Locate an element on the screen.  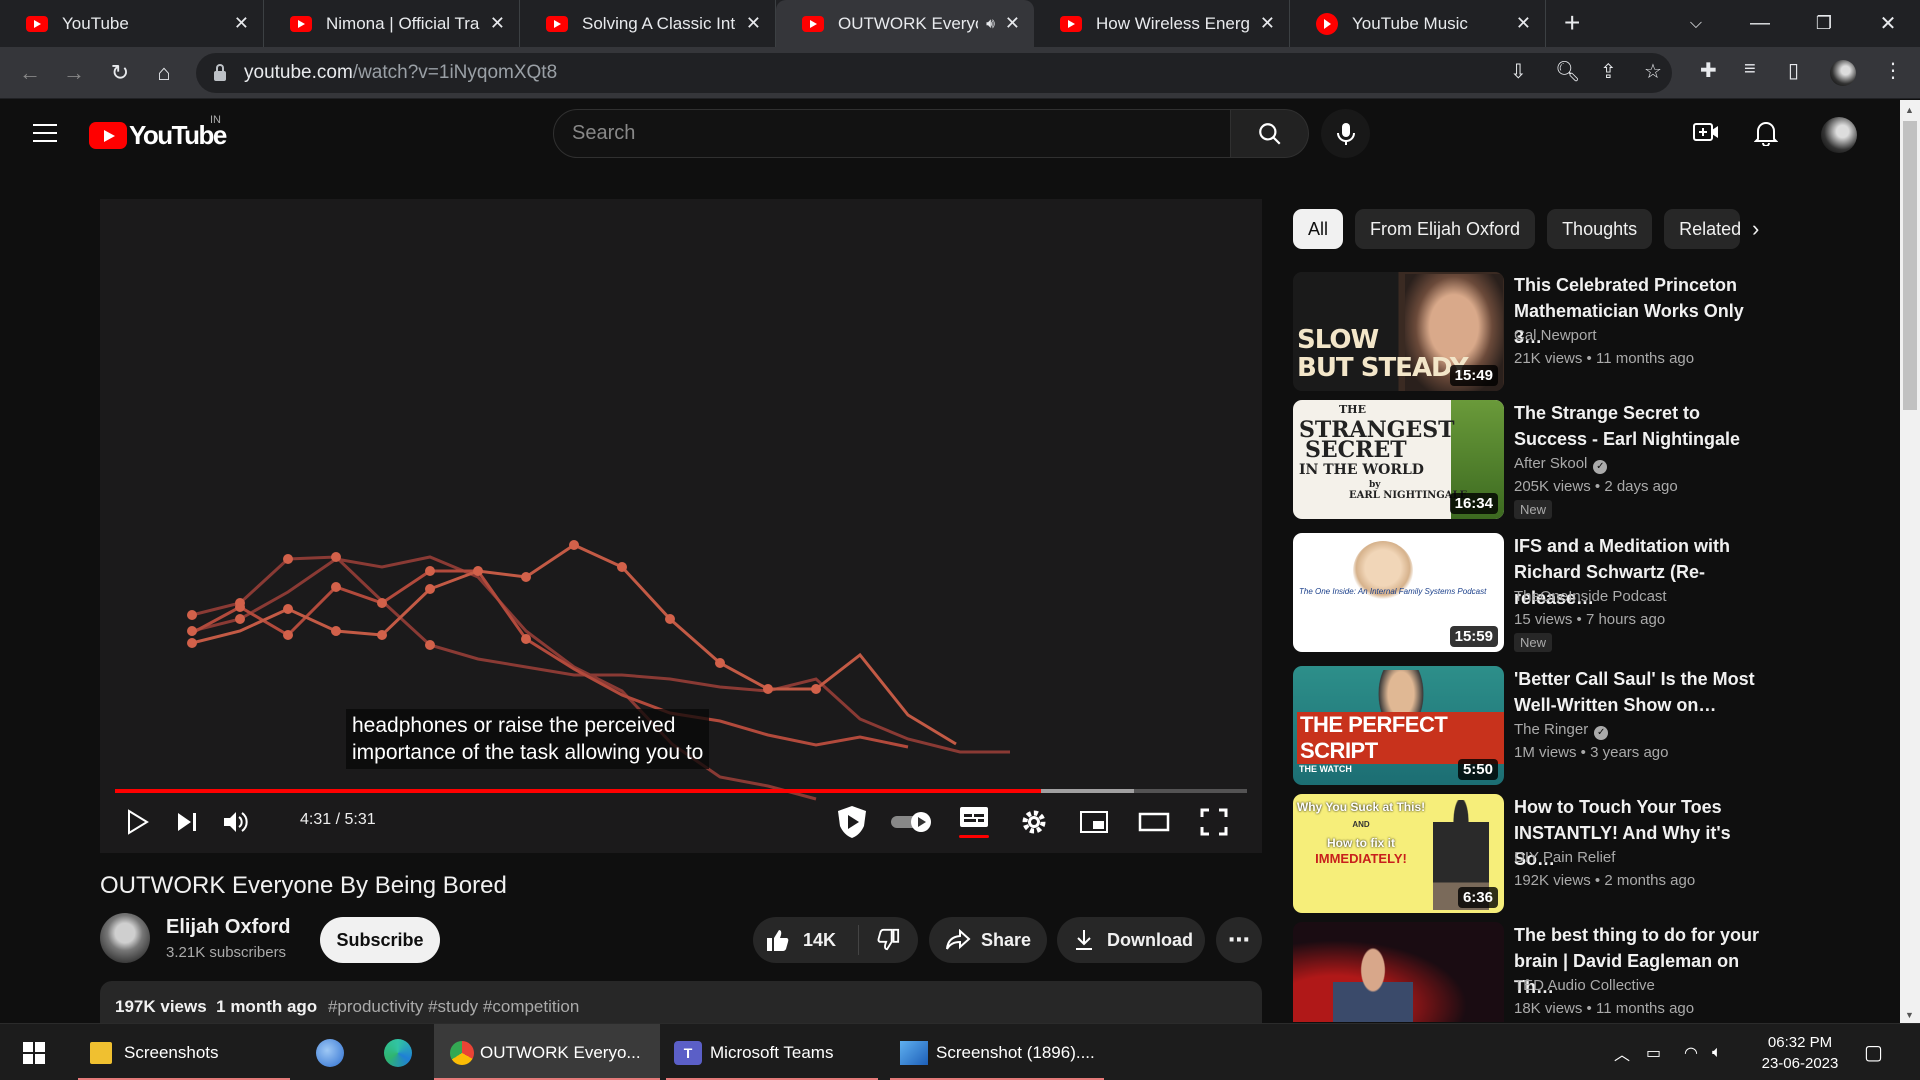
chevron-right-icon: › is located at coordinates (1755, 229).